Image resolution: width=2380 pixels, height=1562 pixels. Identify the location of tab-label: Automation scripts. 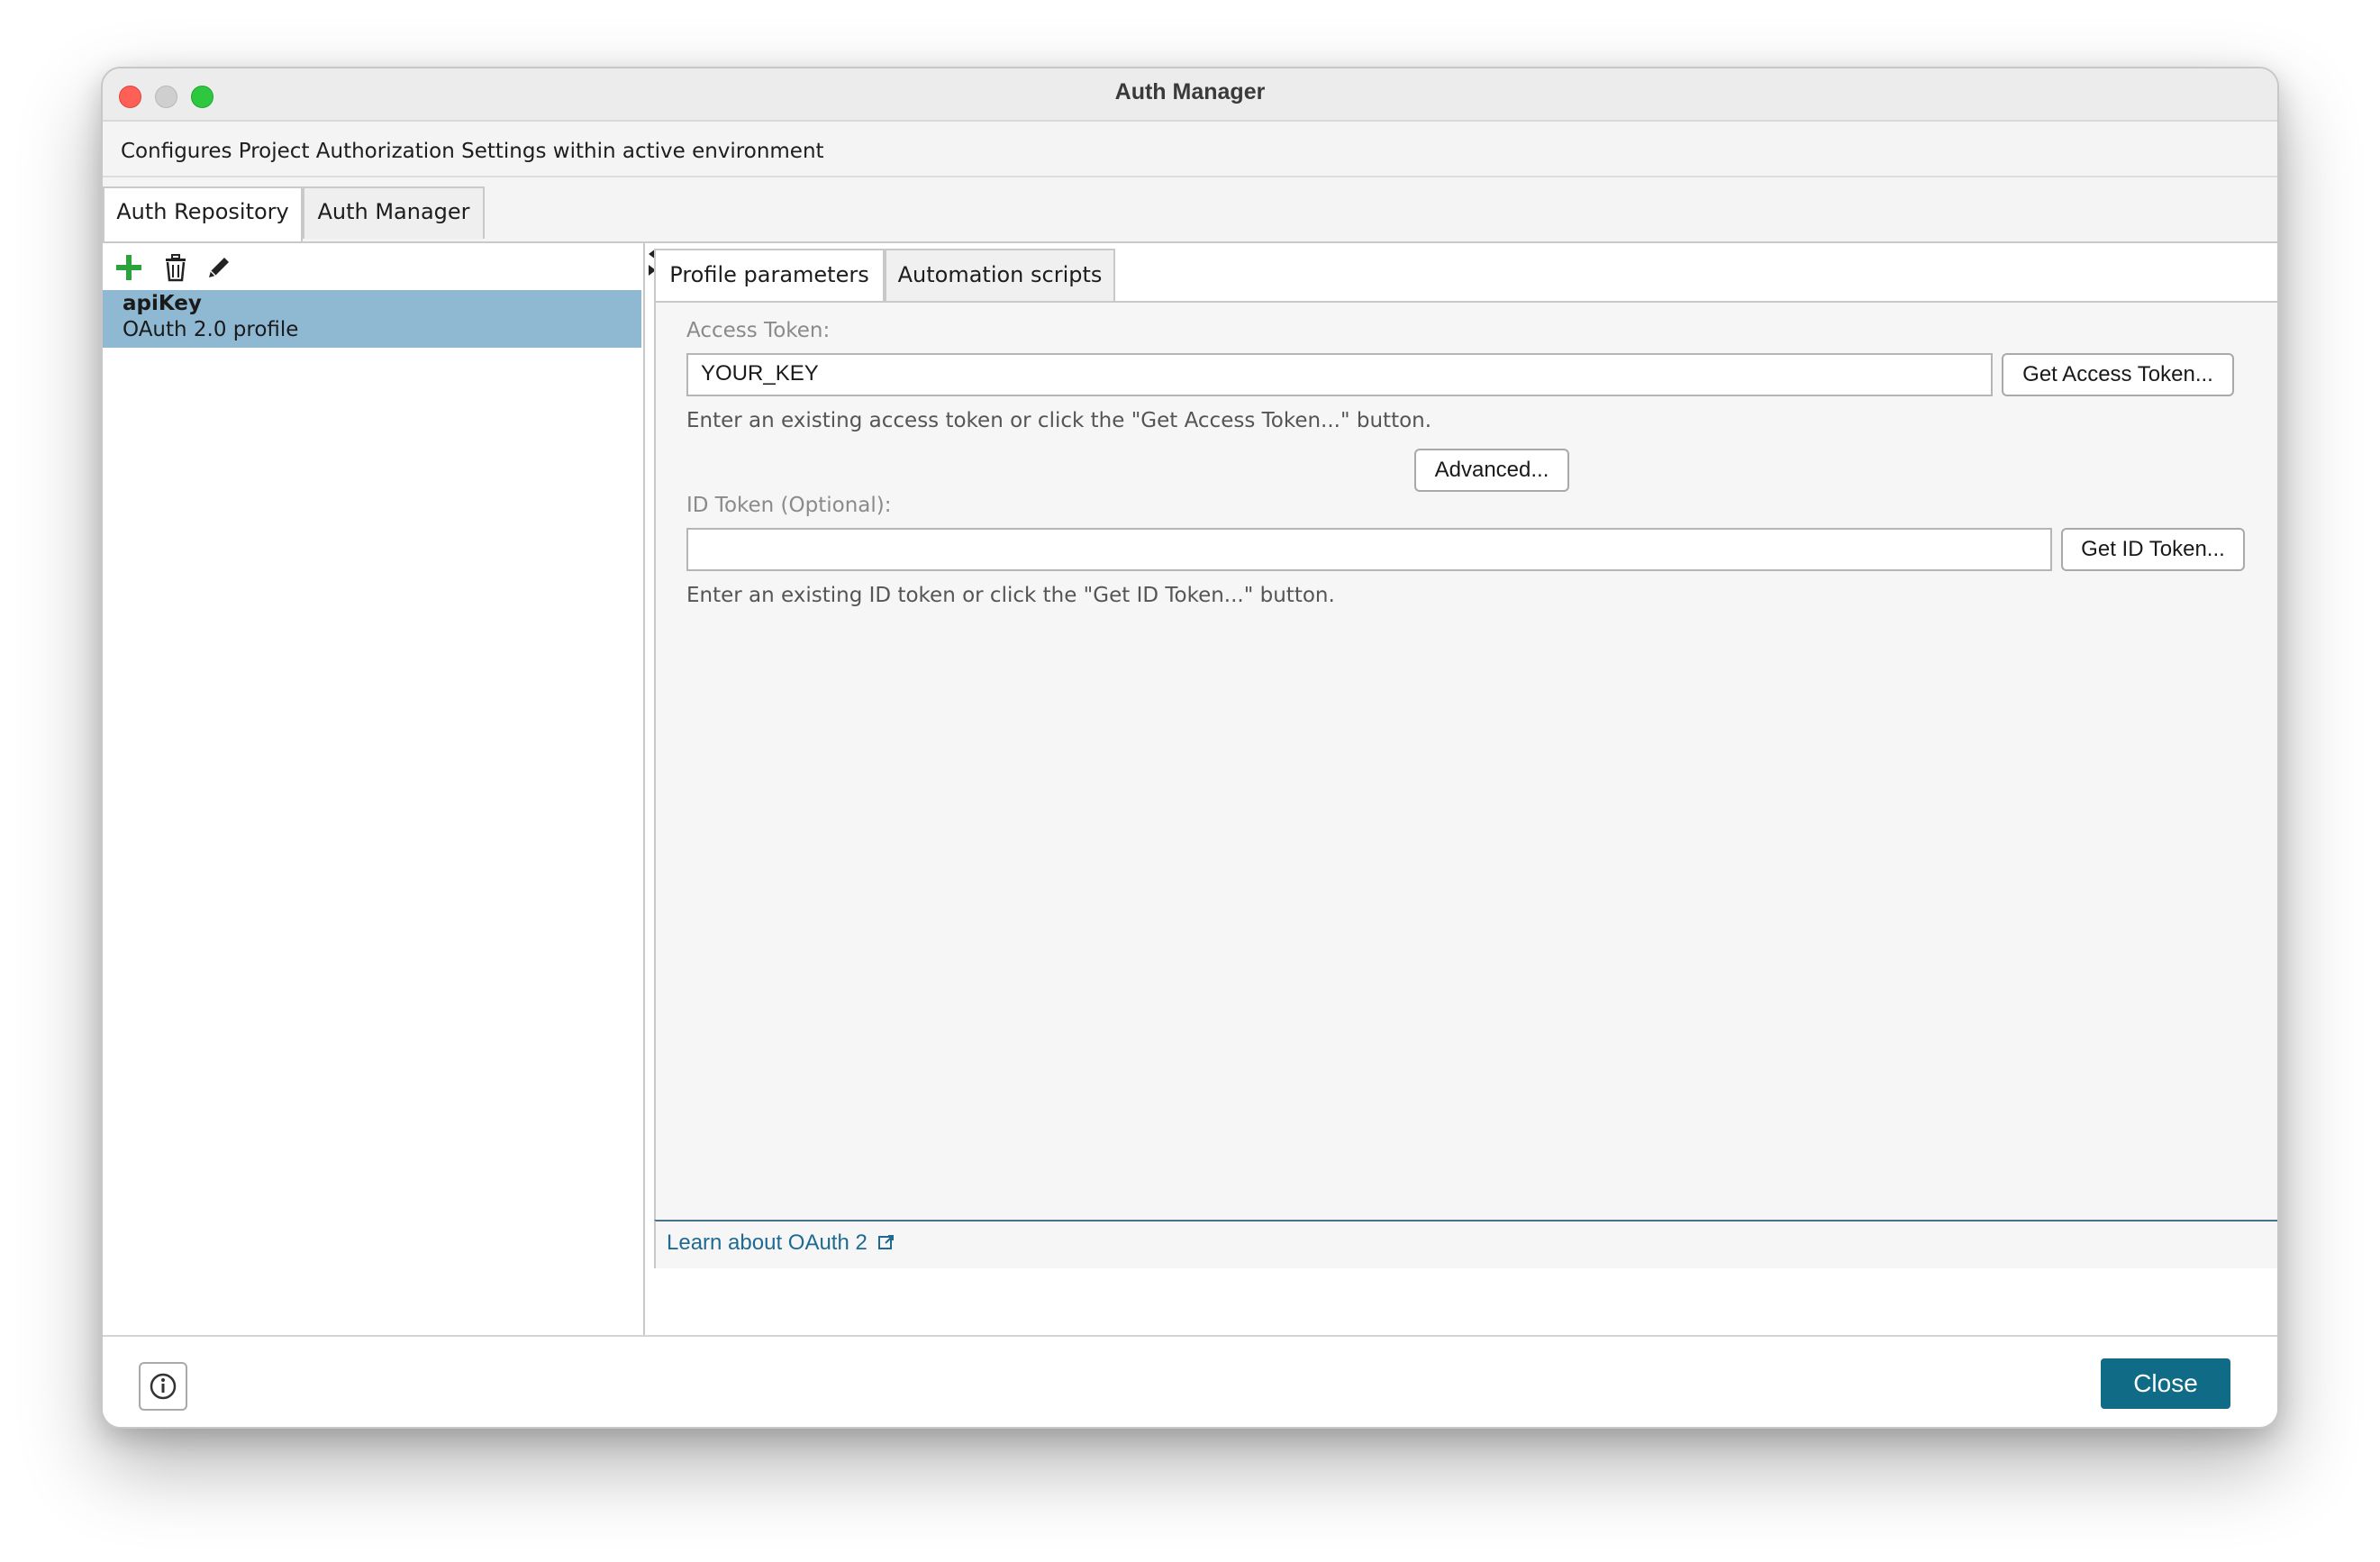
(1000, 274).